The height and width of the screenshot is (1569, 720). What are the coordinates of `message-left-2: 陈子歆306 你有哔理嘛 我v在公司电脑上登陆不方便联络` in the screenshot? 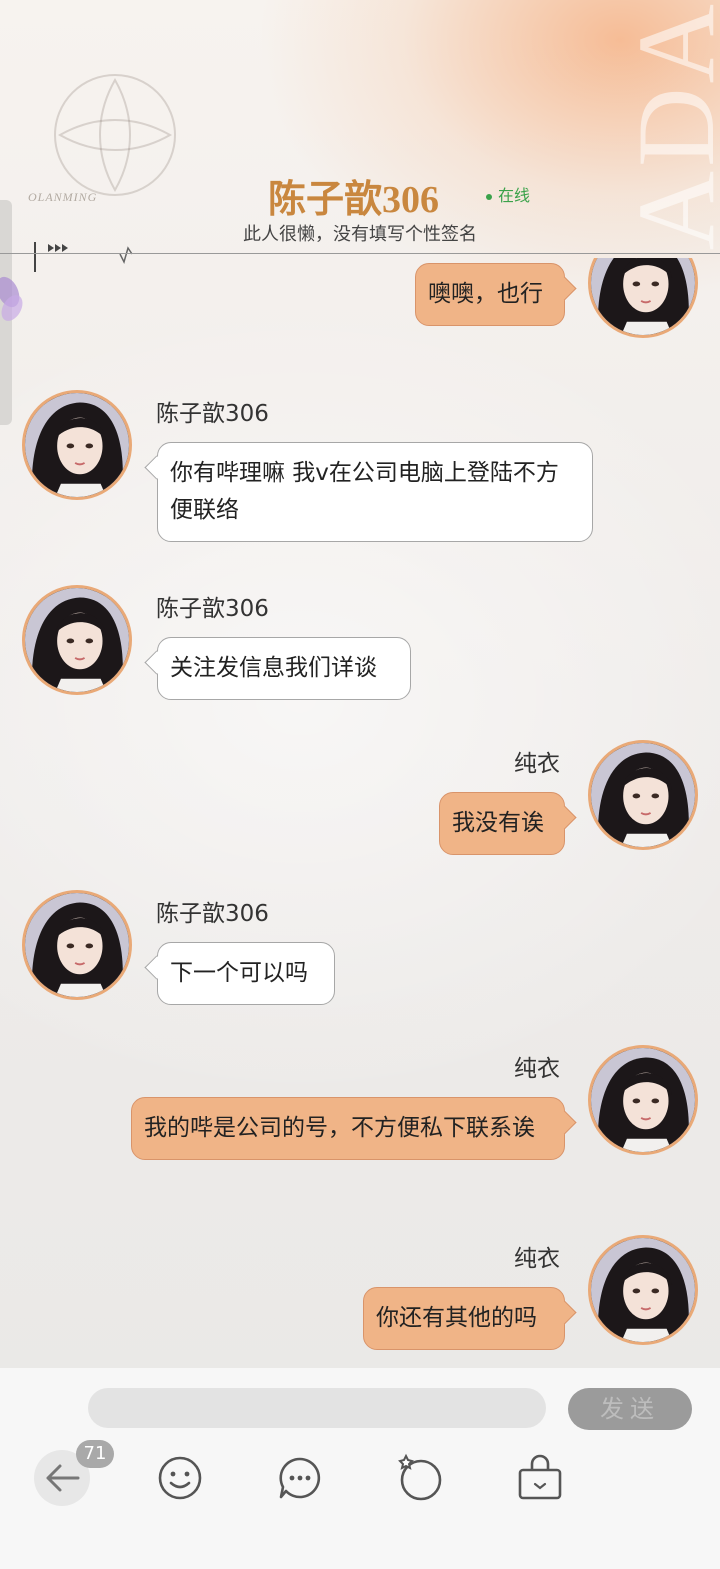 It's located at (360, 470).